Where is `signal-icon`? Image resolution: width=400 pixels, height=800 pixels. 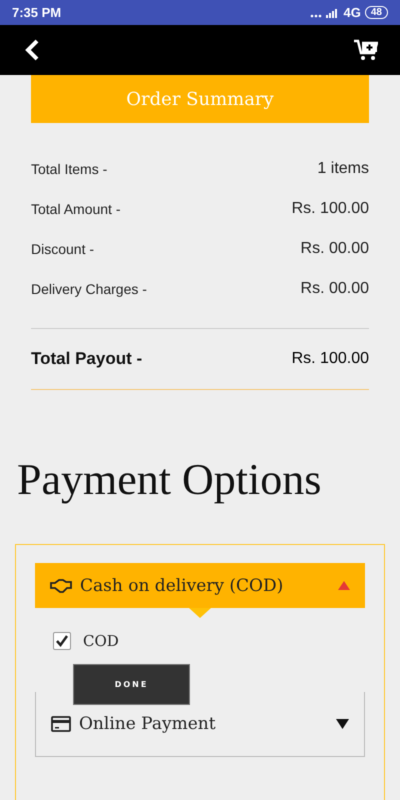
signal-icon is located at coordinates (325, 13).